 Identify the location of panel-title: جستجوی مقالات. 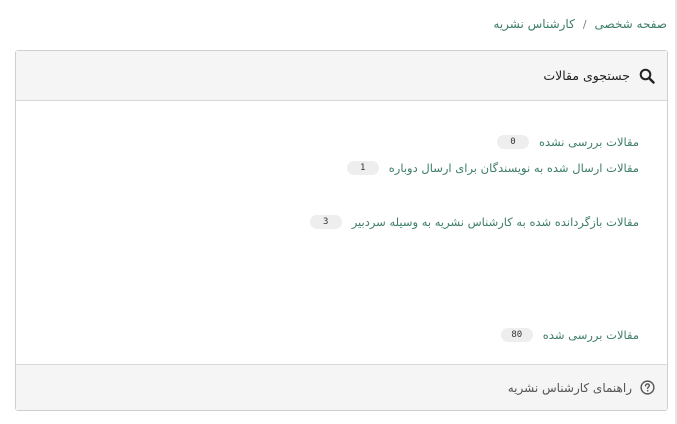
(586, 75).